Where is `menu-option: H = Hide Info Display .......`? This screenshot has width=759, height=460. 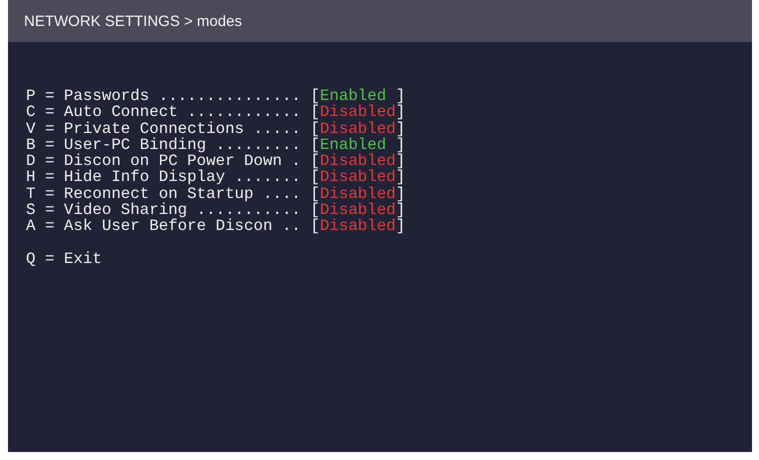
menu-option: H = Hide Info Display ....... is located at coordinates (163, 177).